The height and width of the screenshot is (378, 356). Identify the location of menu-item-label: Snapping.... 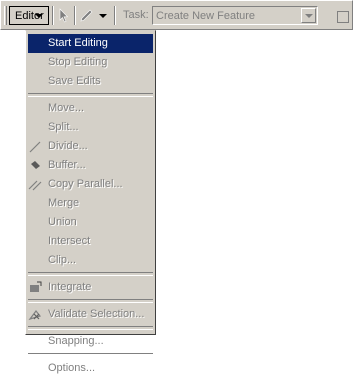
(76, 341).